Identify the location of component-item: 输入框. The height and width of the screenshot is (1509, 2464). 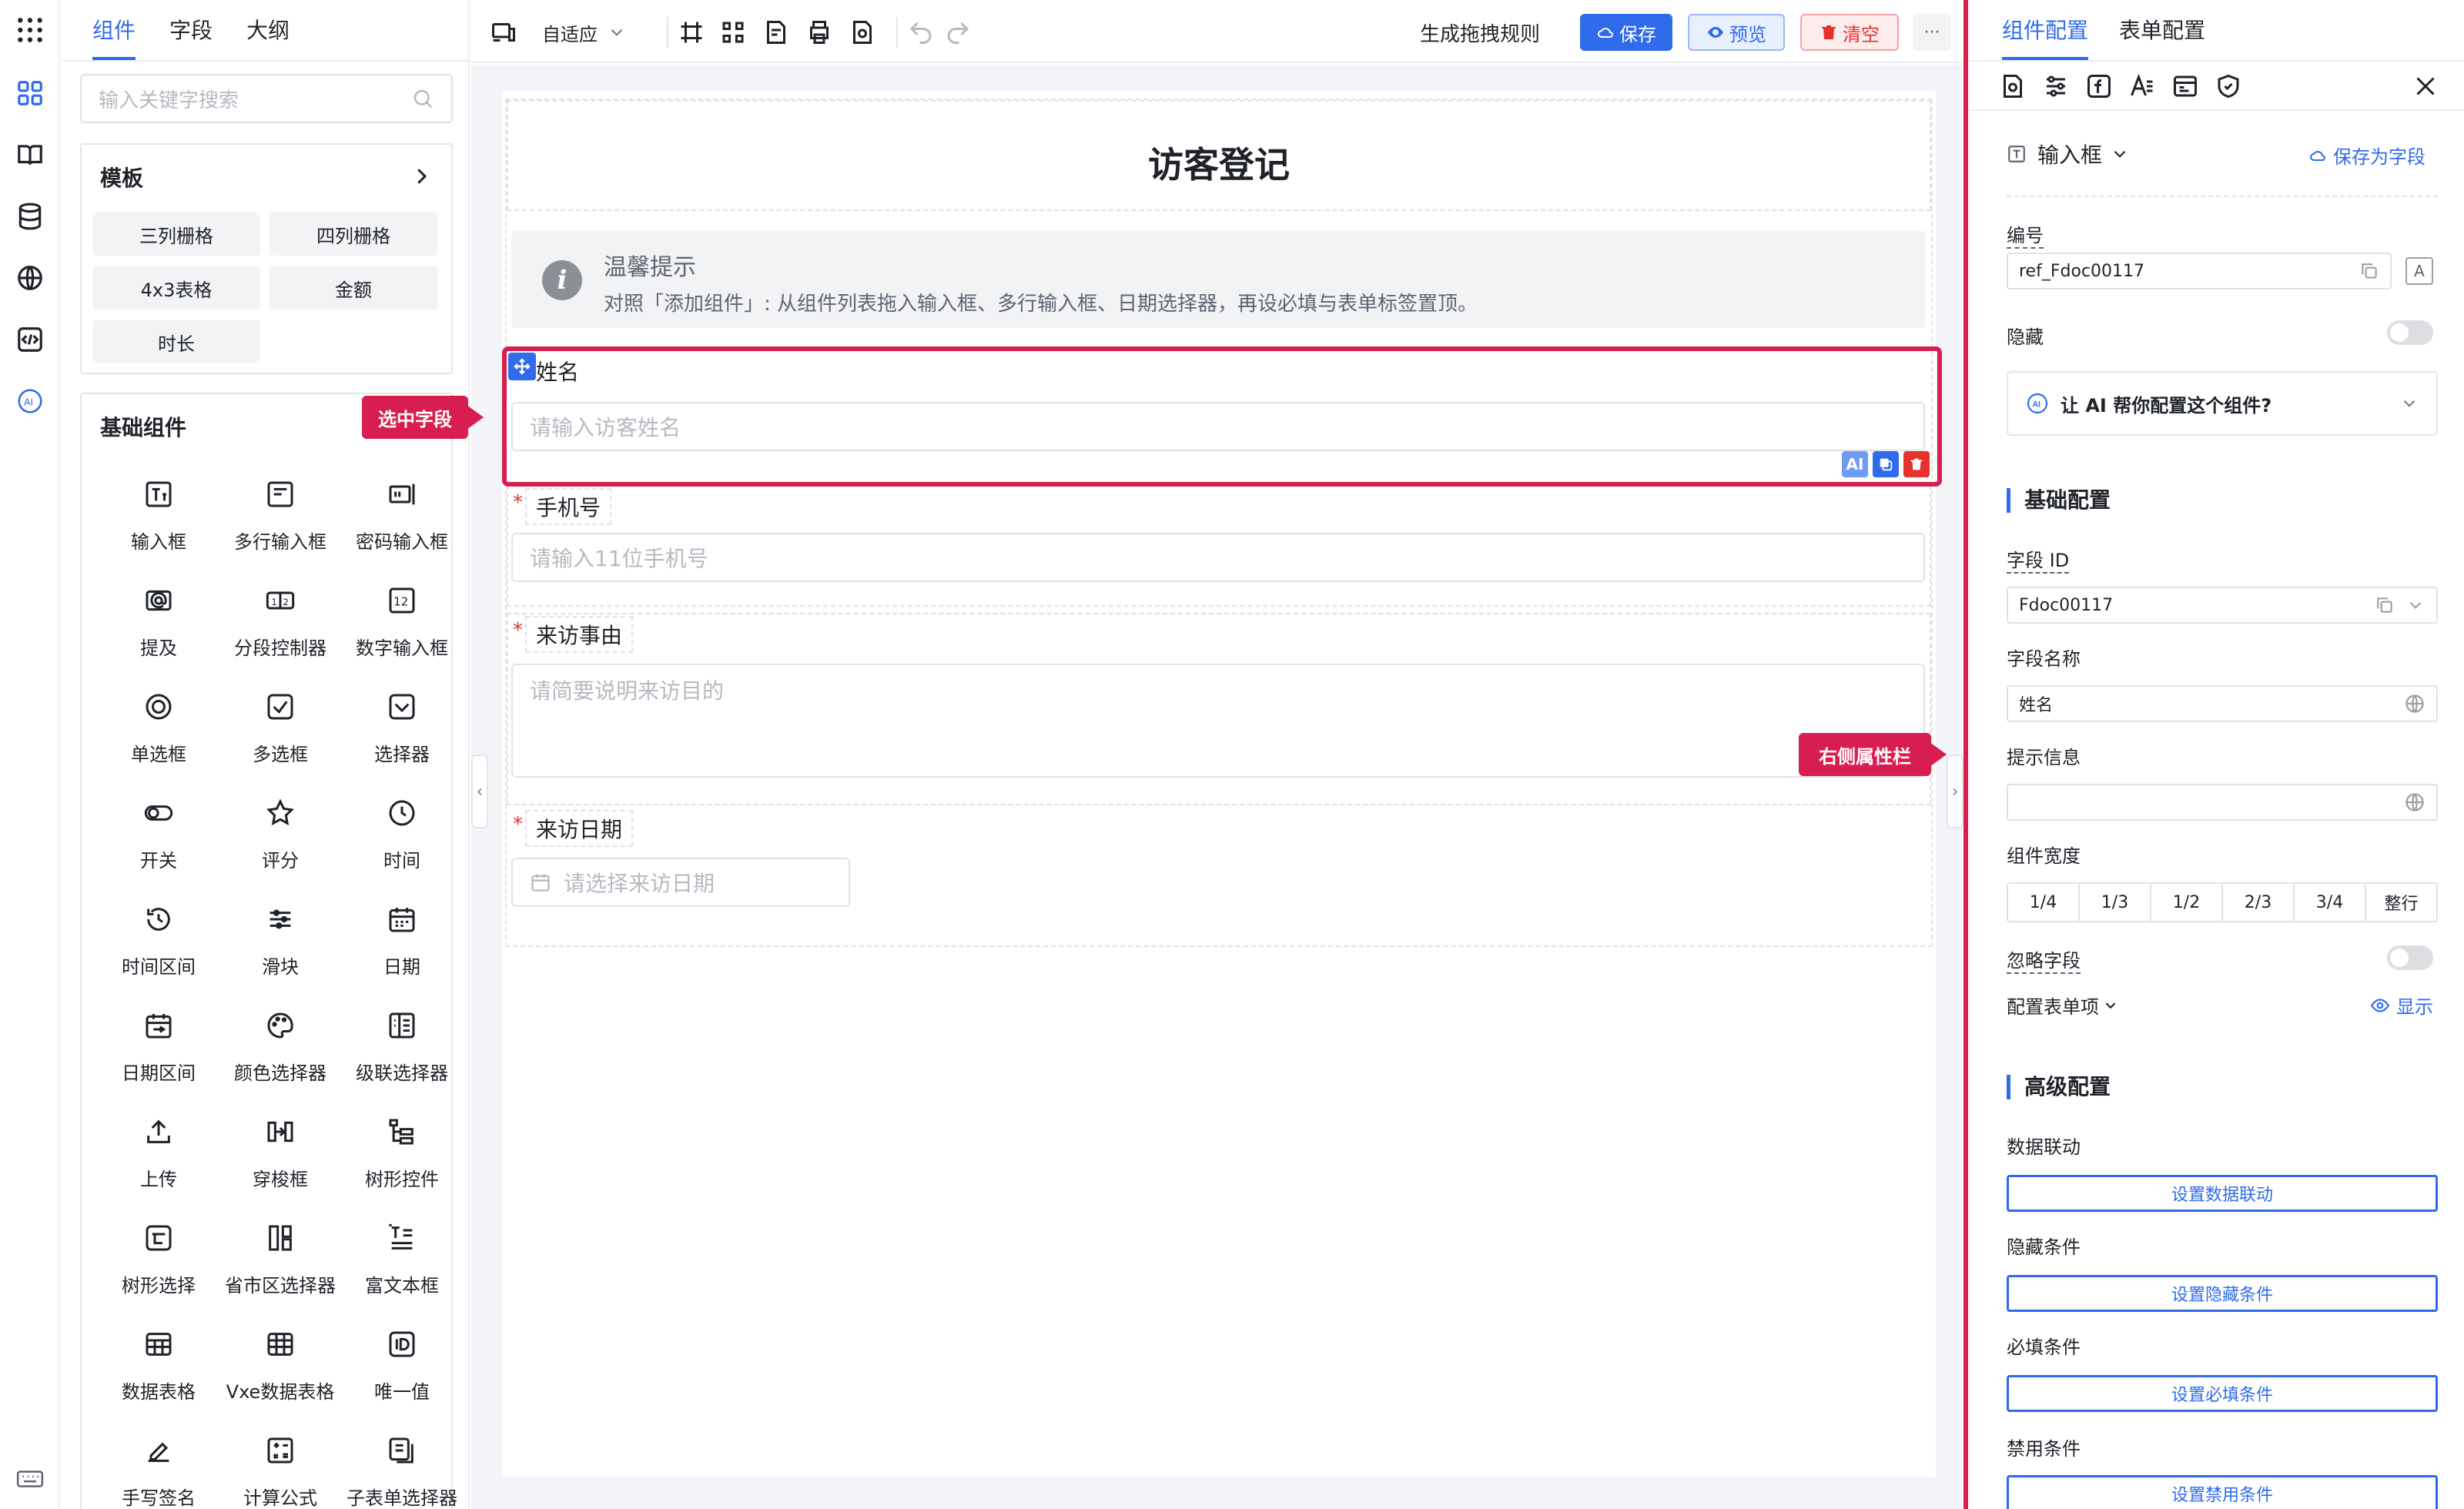
(158, 524).